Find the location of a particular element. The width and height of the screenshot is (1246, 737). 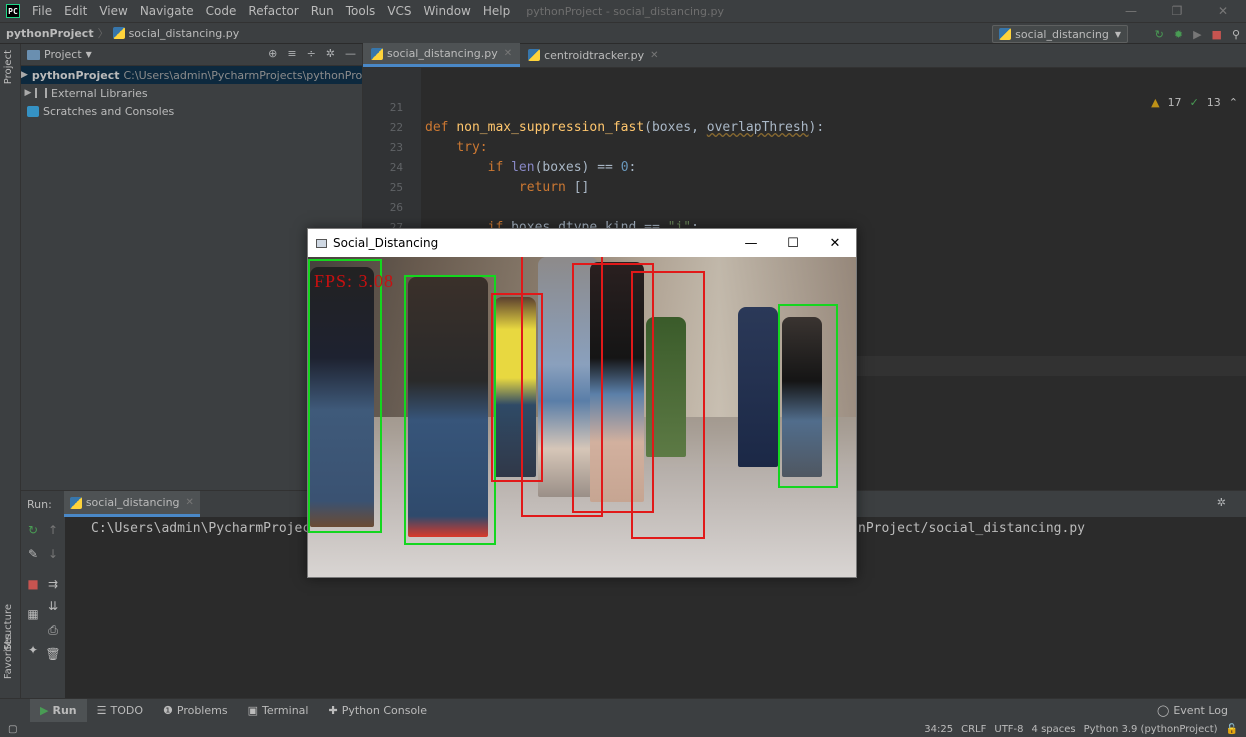

tool-todo: ☰ TODO is located at coordinates (120, 710).